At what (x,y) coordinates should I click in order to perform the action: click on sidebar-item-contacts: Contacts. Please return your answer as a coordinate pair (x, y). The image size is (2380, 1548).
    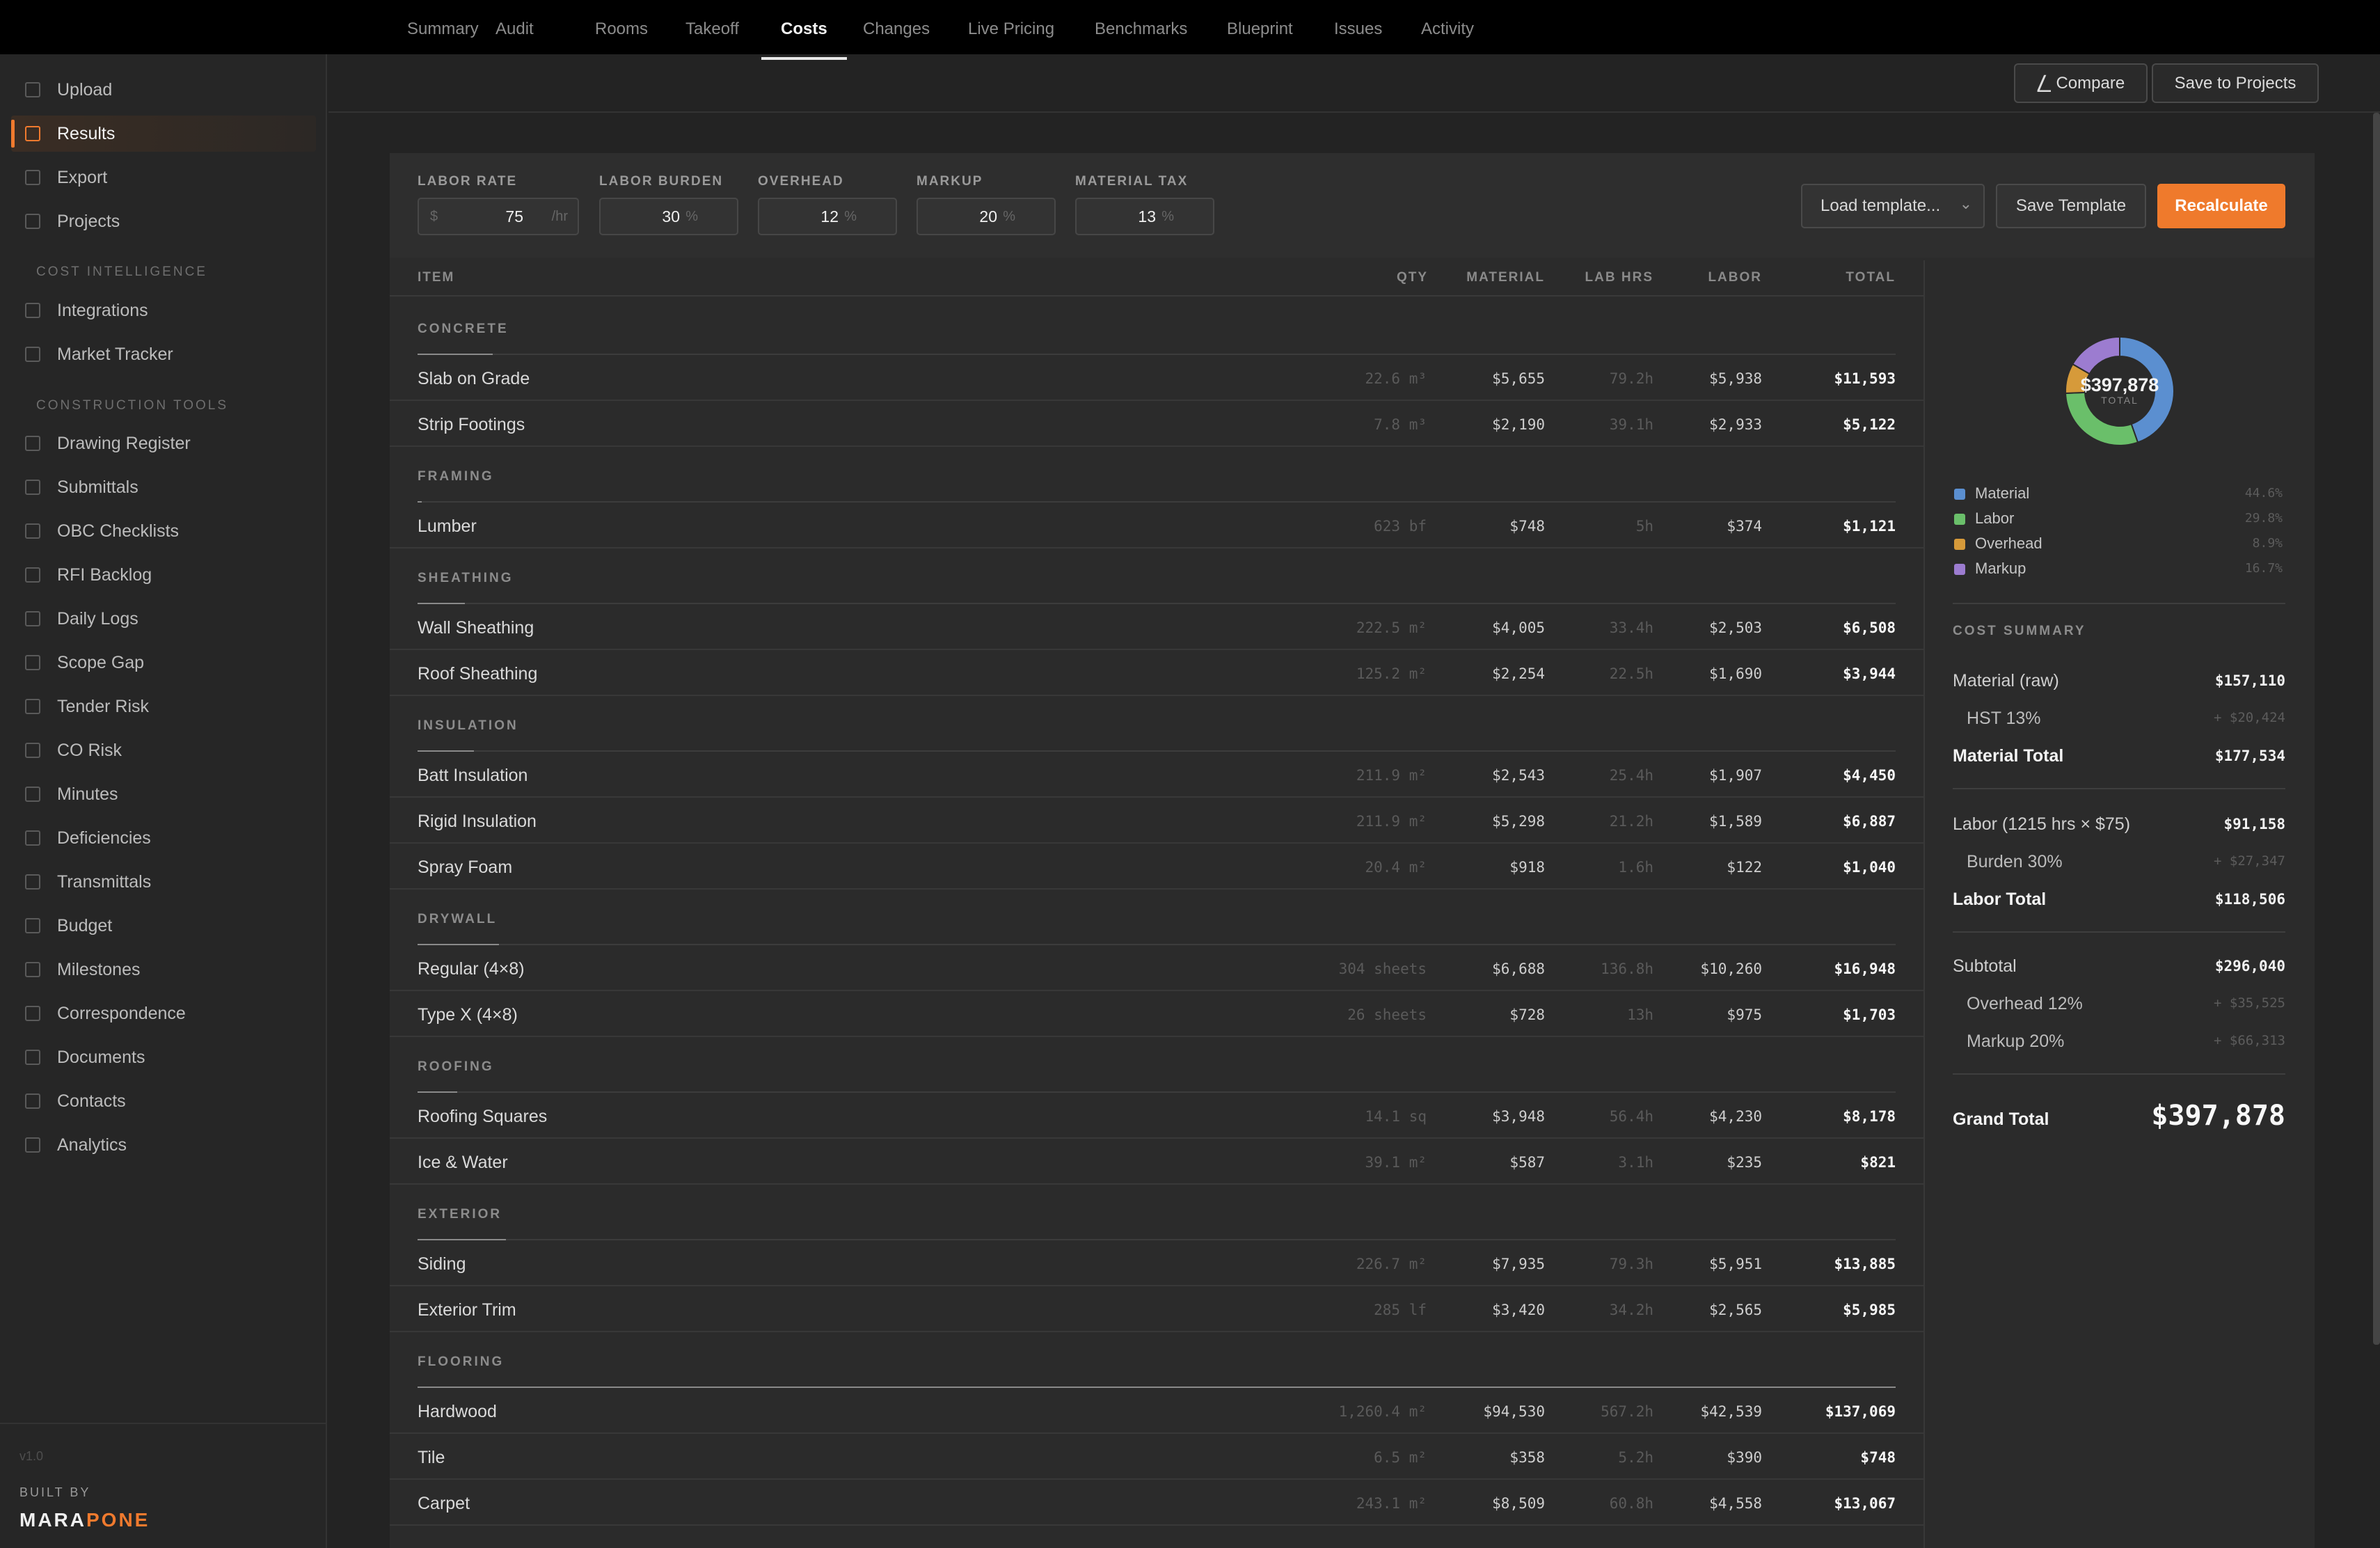
    Looking at the image, I should click on (163, 1101).